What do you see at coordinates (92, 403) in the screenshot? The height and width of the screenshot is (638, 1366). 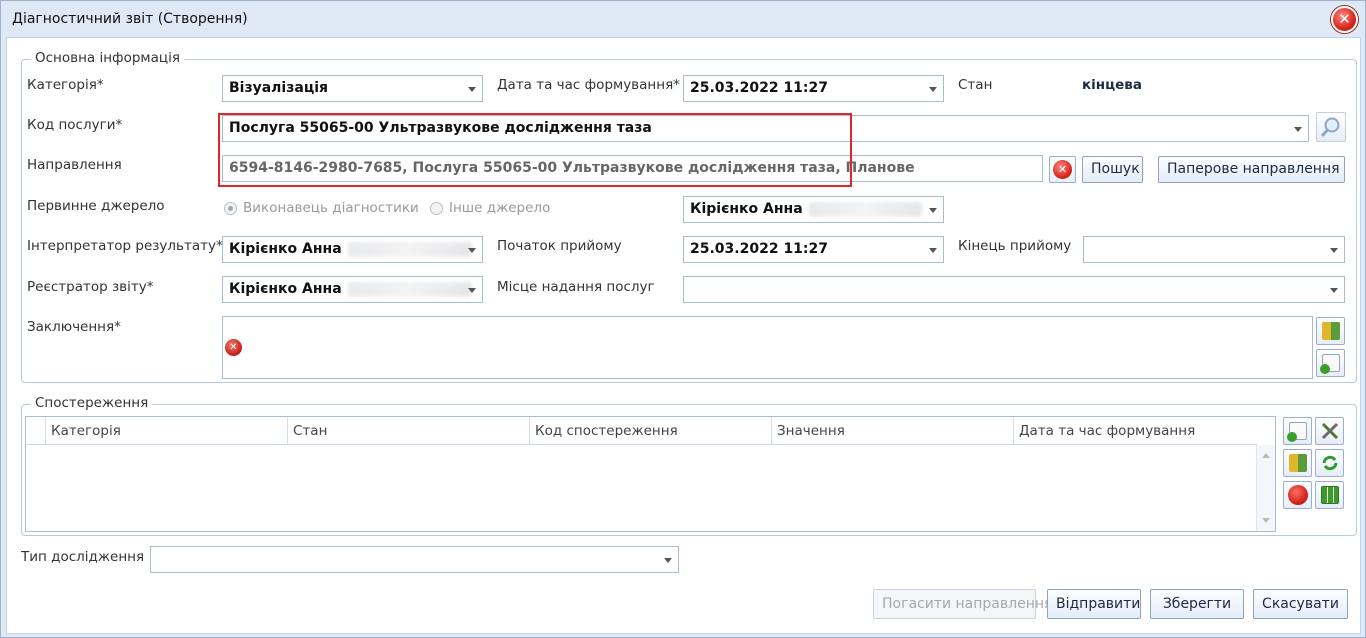 I see `observations-legend: Спостереження` at bounding box center [92, 403].